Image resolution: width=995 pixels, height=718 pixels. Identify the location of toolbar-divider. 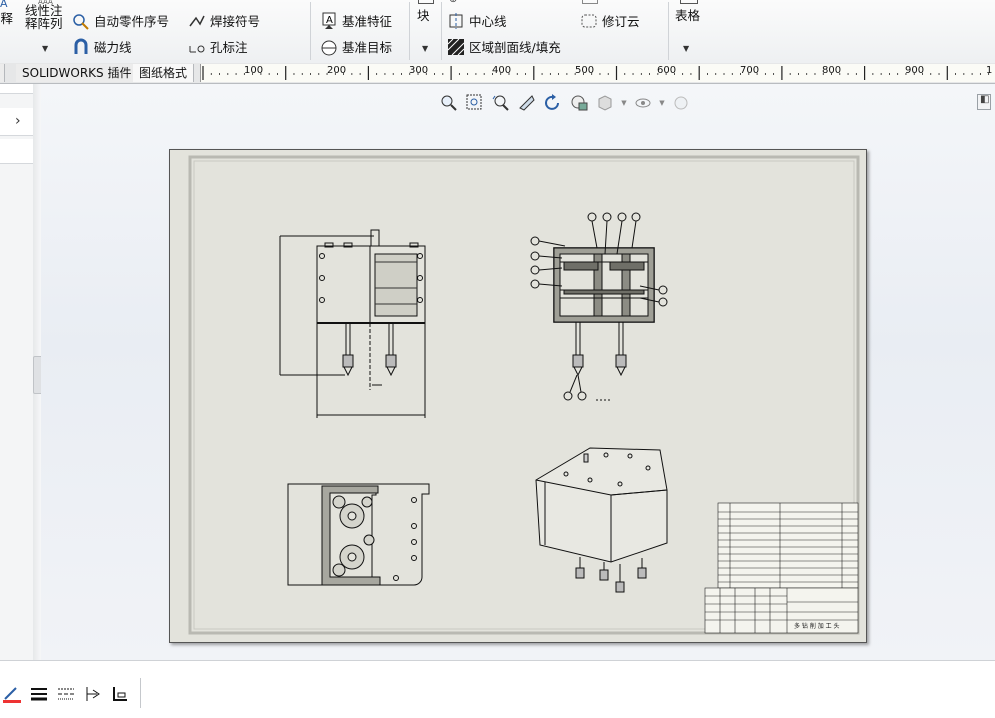
(140, 693).